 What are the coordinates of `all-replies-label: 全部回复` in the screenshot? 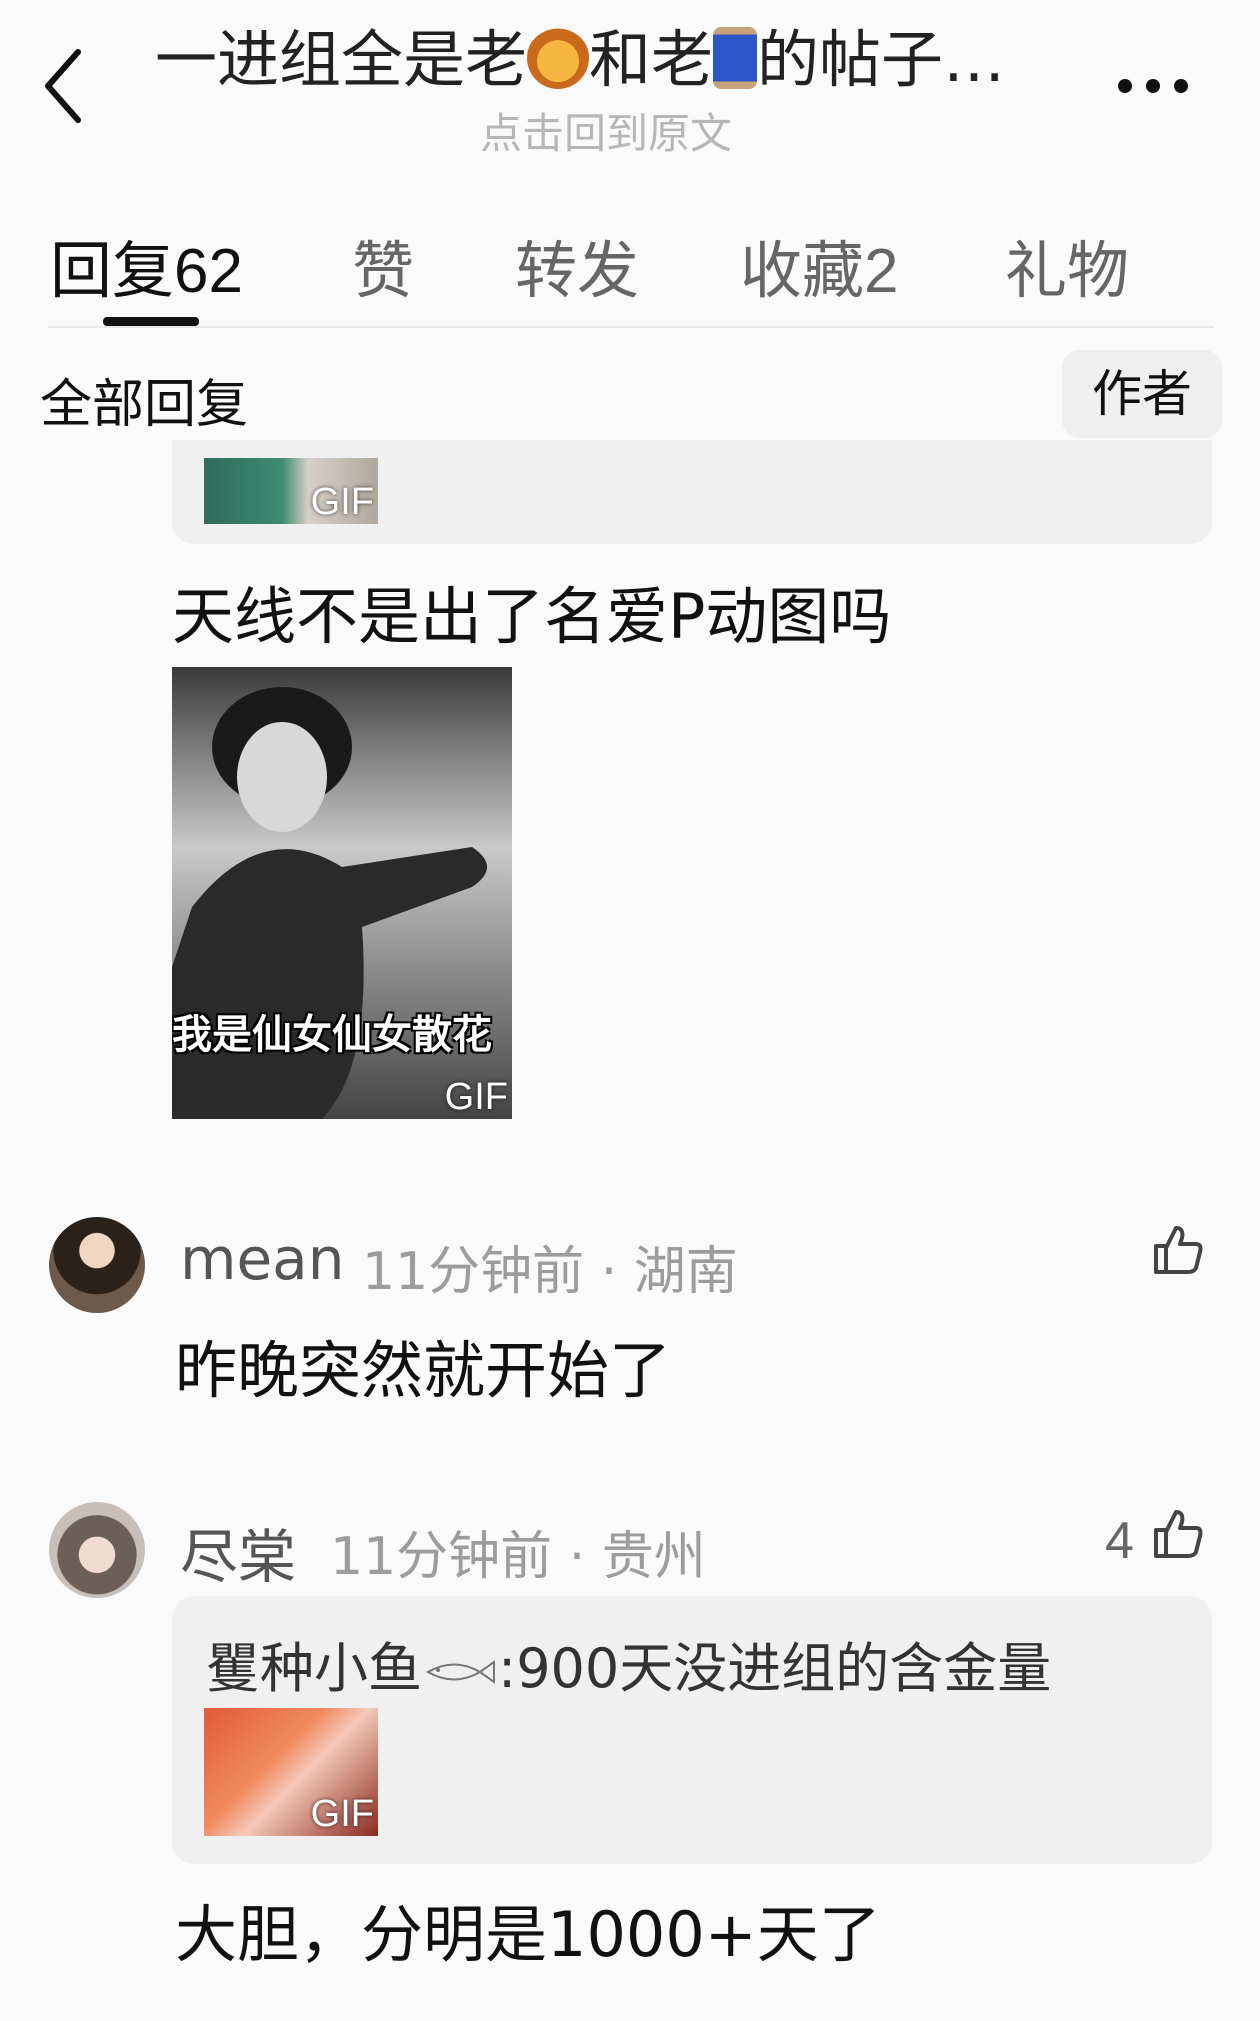 It's located at (144, 405).